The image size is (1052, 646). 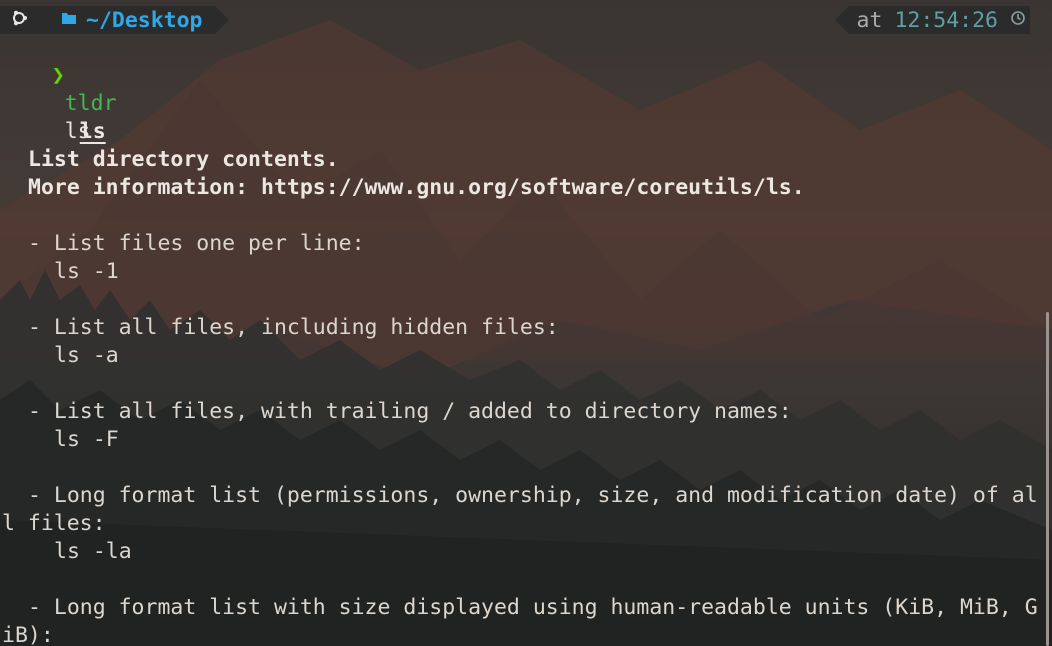 I want to click on prompt-left-segment: ~/Desktop, so click(x=114, y=20).